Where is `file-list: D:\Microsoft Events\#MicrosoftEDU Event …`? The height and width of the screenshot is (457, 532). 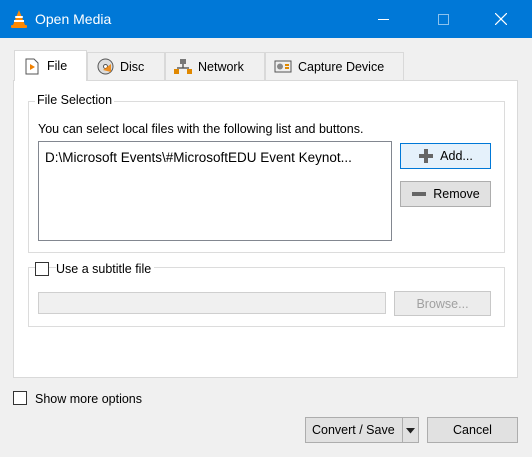
file-list: D:\Microsoft Events\#MicrosoftEDU Event … is located at coordinates (215, 191).